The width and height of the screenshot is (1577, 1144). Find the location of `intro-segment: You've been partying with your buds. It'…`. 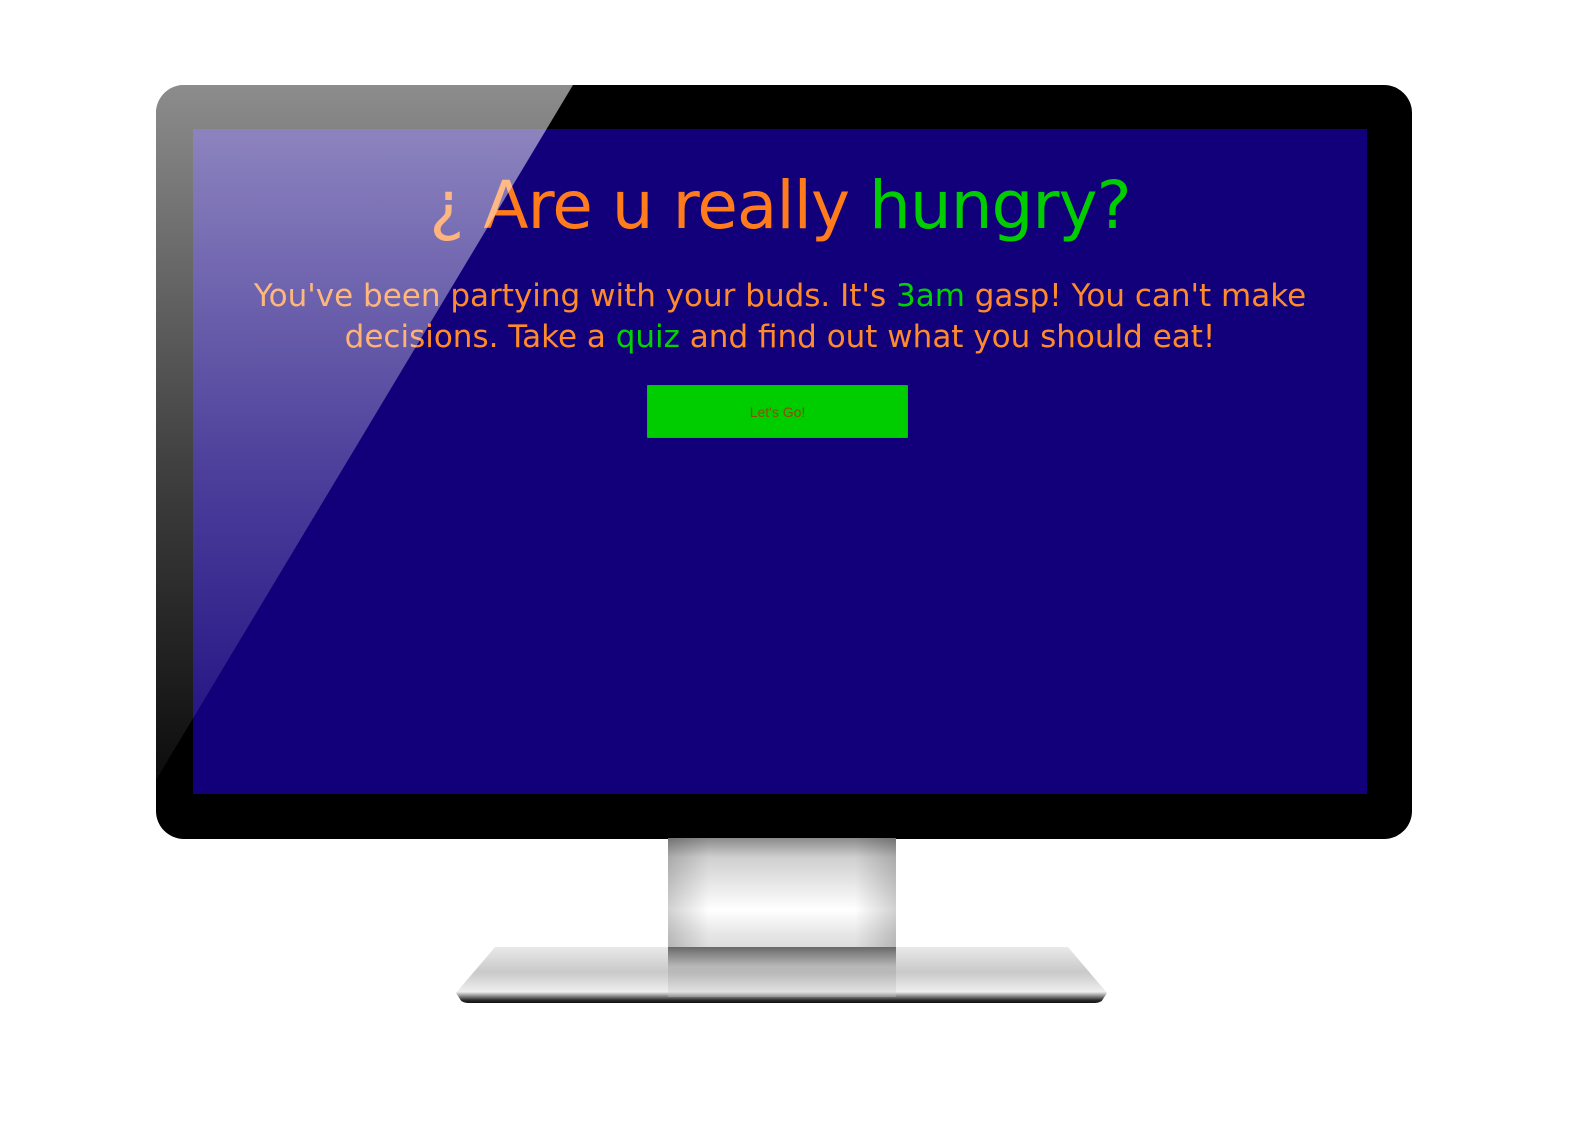

intro-segment: You've been partying with your buds. It'… is located at coordinates (574, 296).